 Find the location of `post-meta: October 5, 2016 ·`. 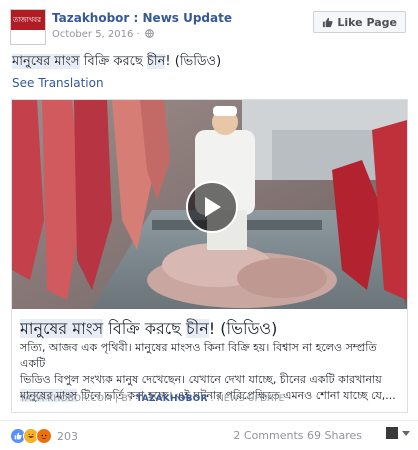

post-meta: October 5, 2016 · is located at coordinates (103, 34).